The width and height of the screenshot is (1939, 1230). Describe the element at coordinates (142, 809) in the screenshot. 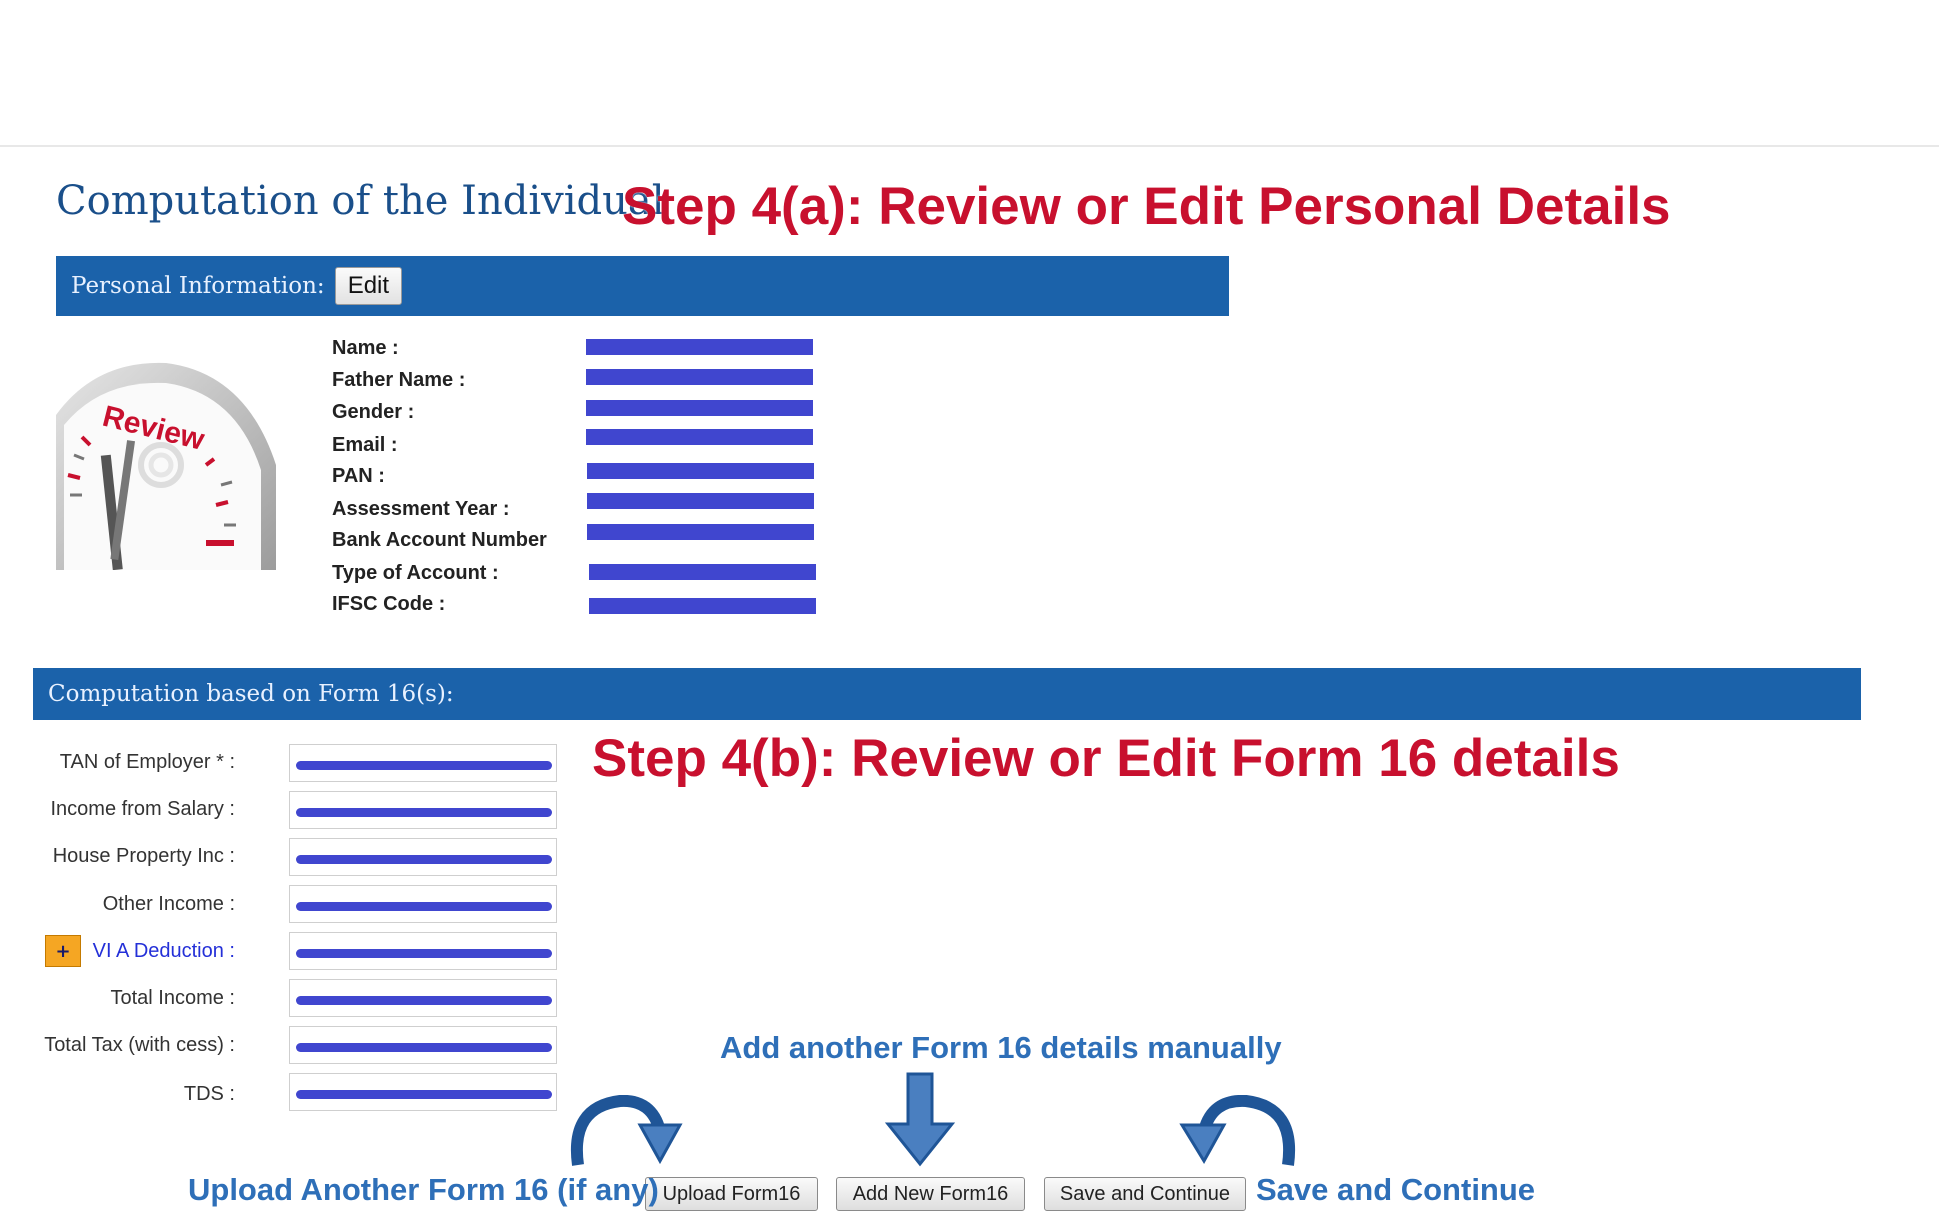

I see `income-from-salary-label: Income from Salary :` at that location.